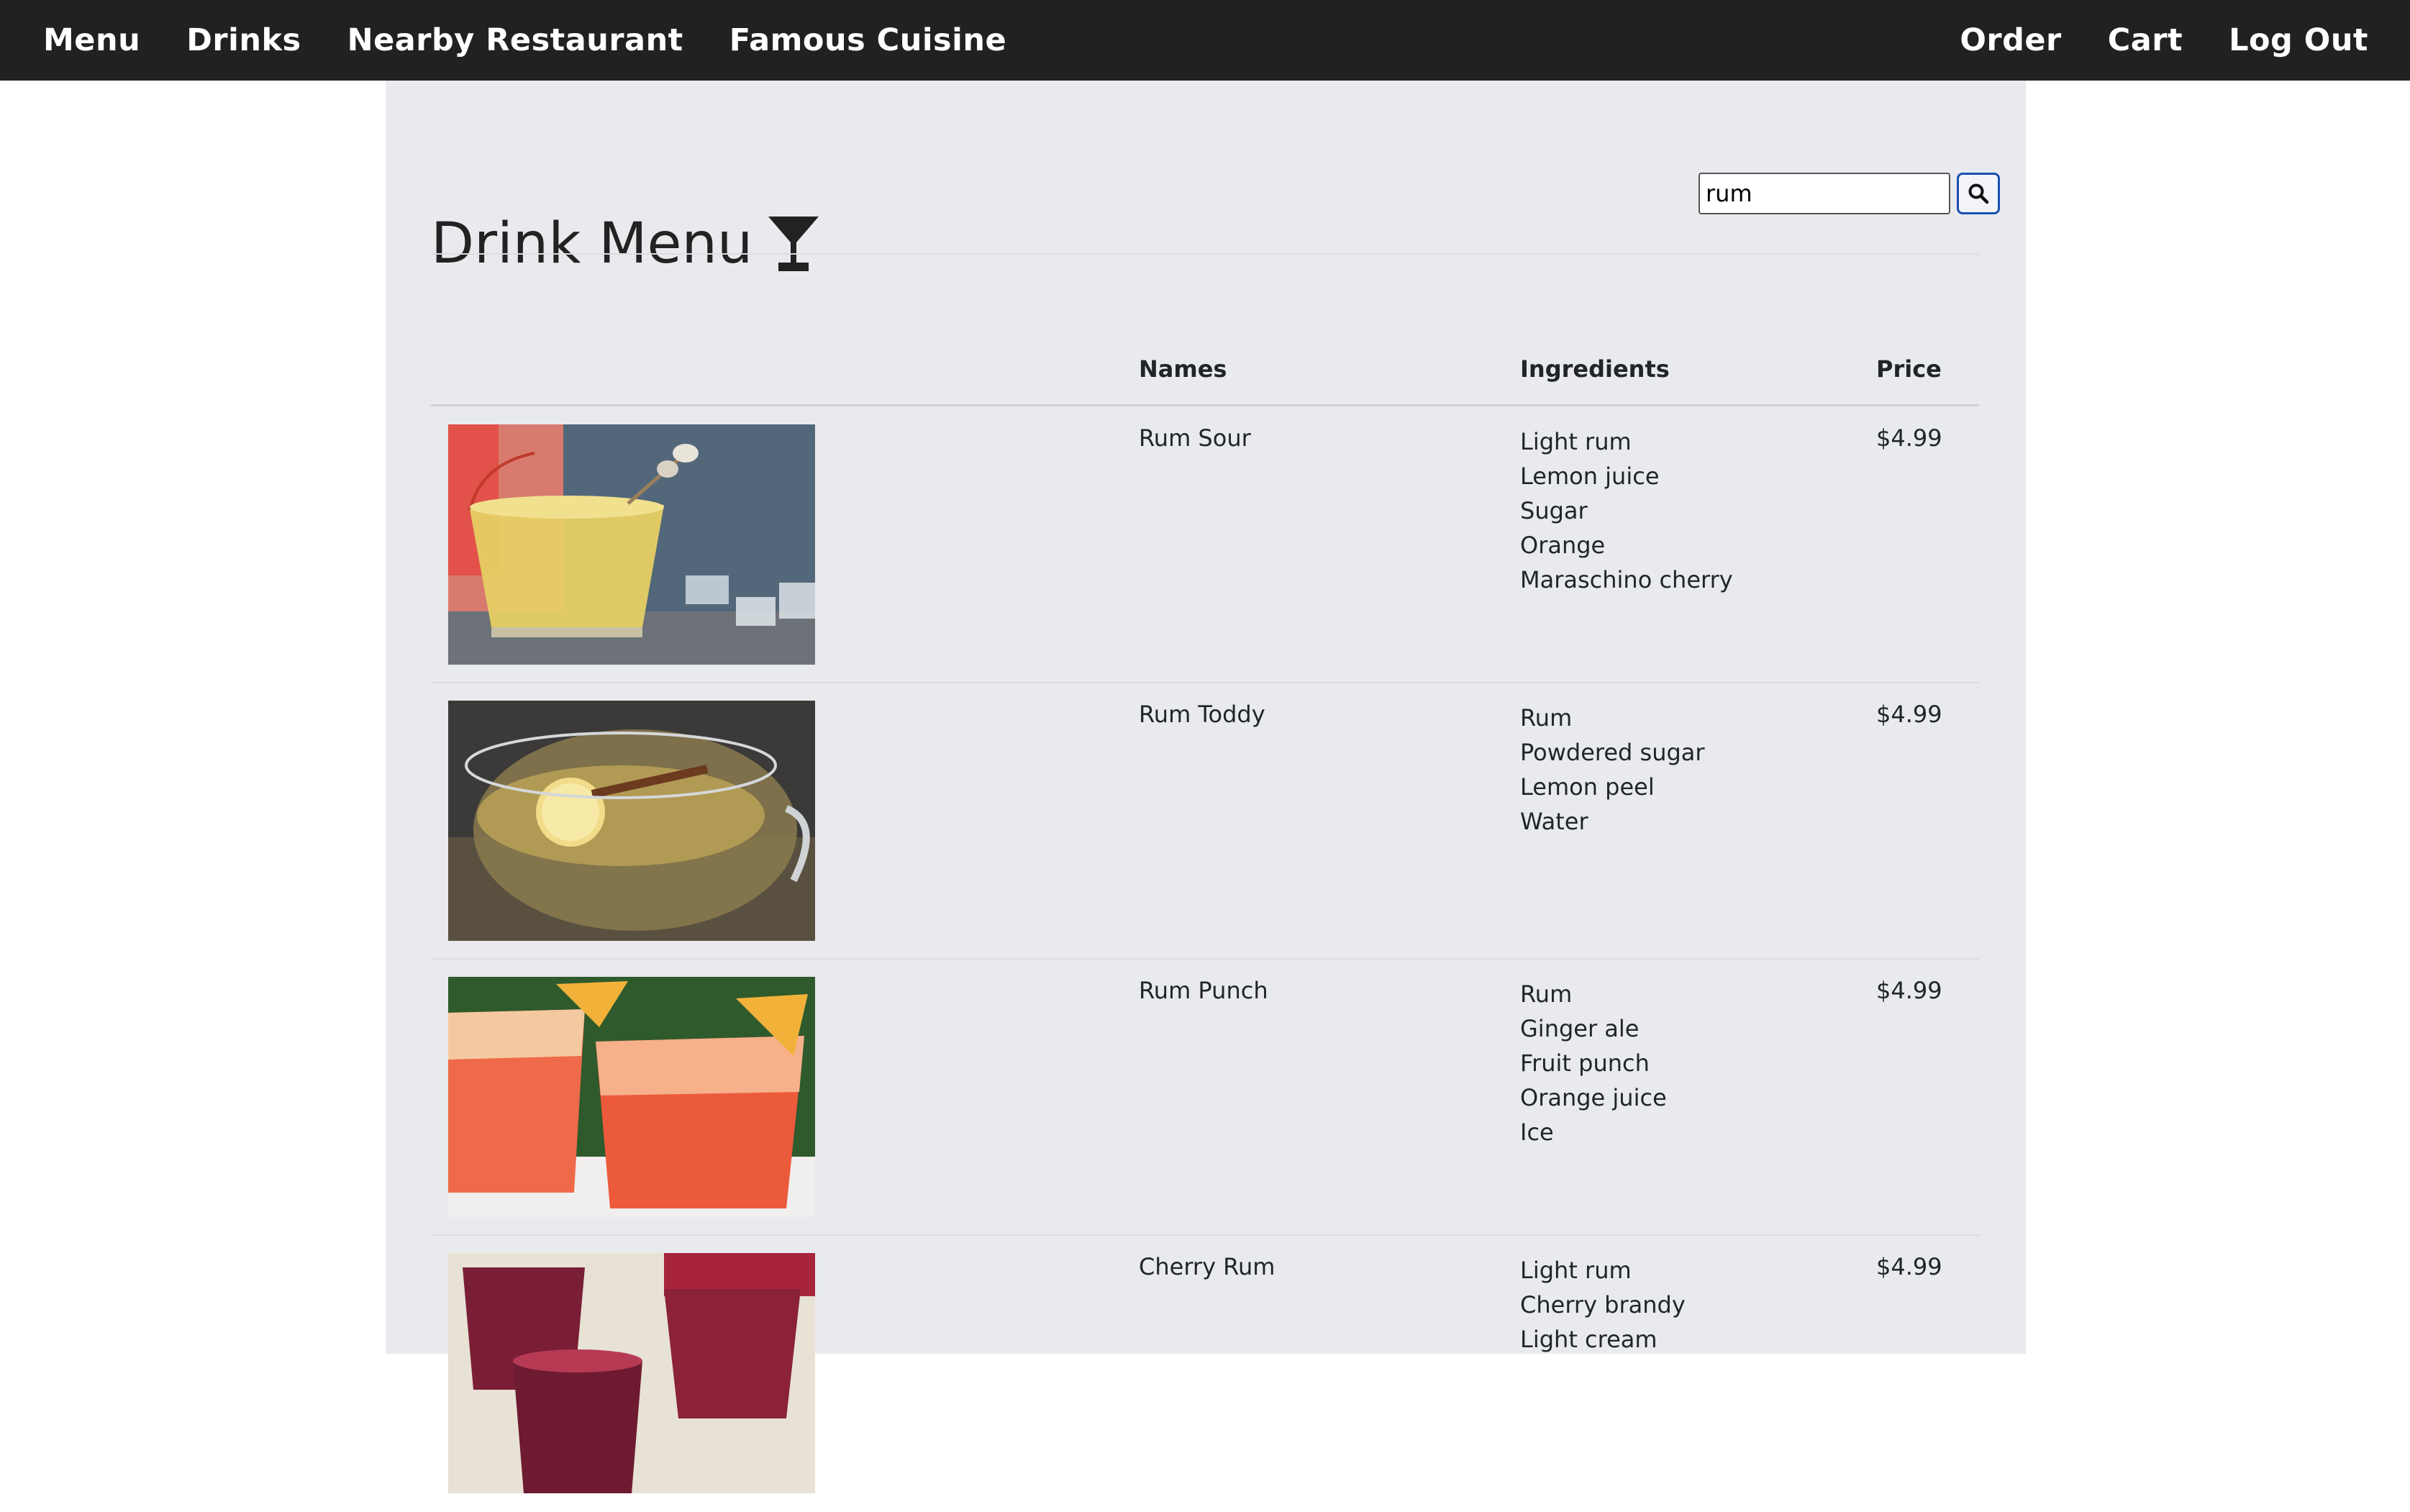 The height and width of the screenshot is (1512, 2410). I want to click on cocktail-glass-icon, so click(793, 244).